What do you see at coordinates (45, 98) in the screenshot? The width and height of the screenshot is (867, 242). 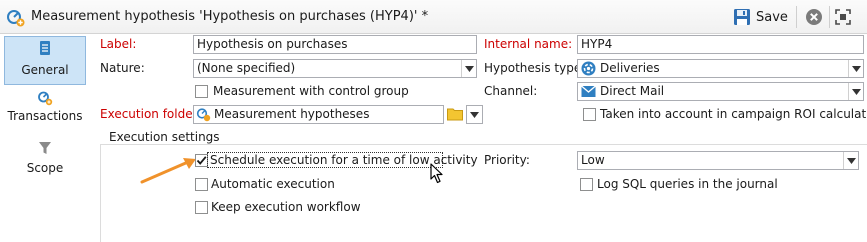 I see `transactions-icon` at bounding box center [45, 98].